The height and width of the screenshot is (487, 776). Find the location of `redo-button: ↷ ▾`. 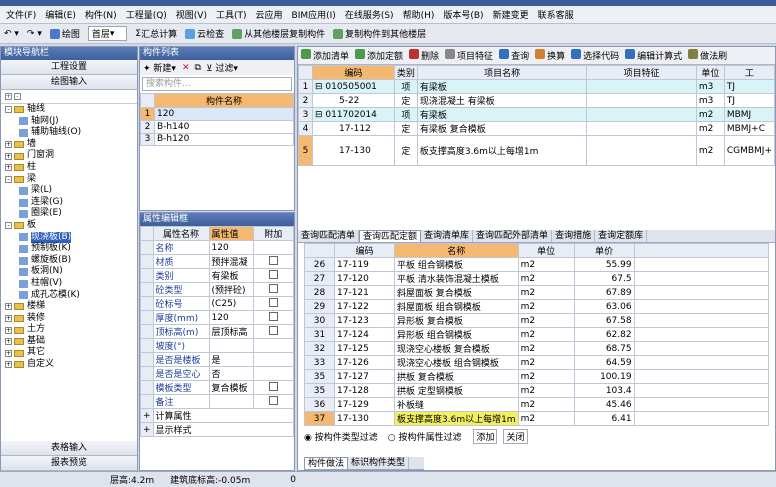

redo-button: ↷ ▾ is located at coordinates (34, 34).